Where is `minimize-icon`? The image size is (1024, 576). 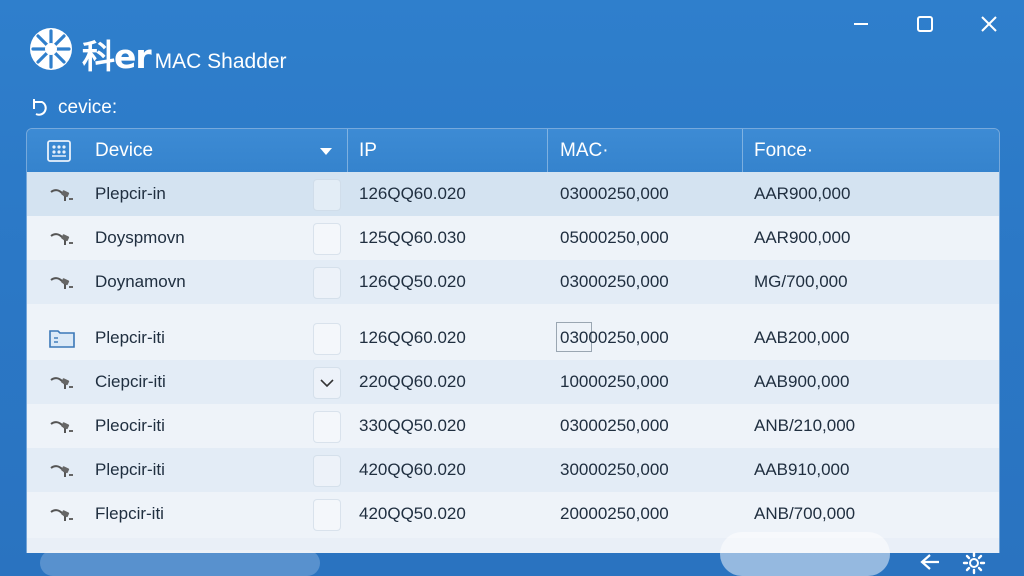
minimize-icon is located at coordinates (861, 24).